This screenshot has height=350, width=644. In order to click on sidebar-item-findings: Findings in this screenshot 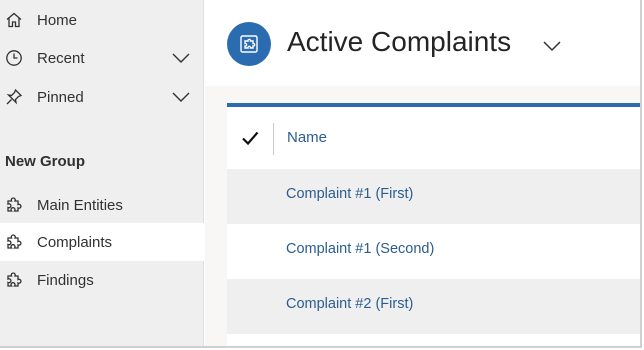, I will do `click(102, 280)`.